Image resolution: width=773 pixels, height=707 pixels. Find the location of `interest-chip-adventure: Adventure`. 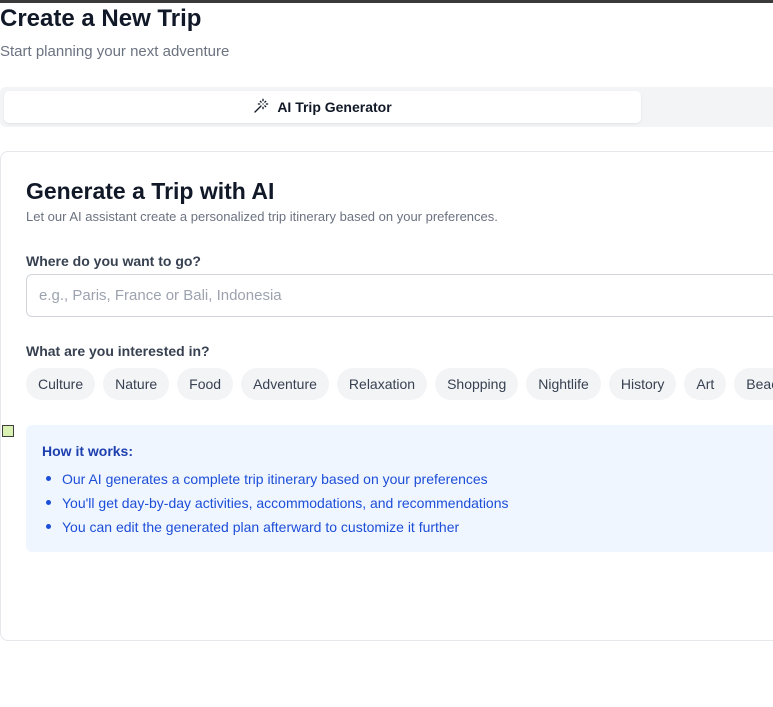

interest-chip-adventure: Adventure is located at coordinates (285, 384).